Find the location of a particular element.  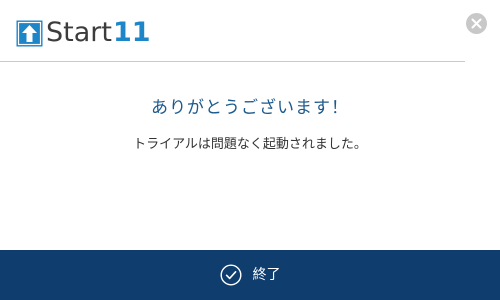

close-icon is located at coordinates (476, 23).